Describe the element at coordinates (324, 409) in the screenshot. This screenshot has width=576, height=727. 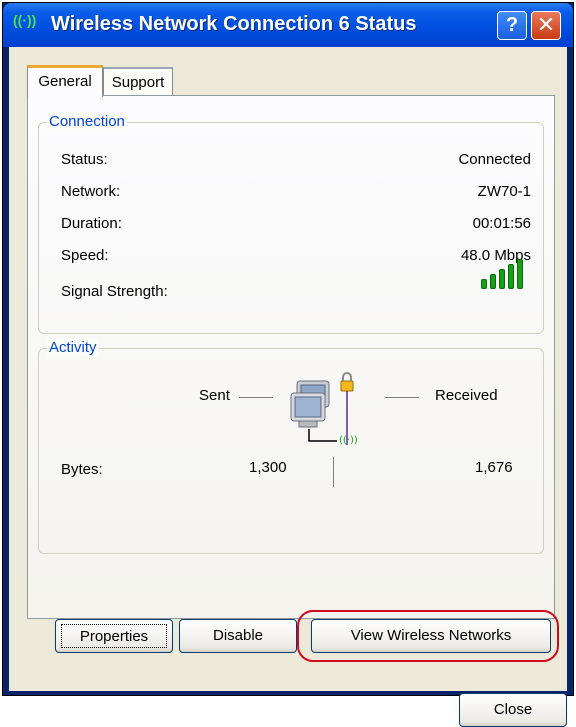
I see `network-computer-icon: ((·))` at that location.